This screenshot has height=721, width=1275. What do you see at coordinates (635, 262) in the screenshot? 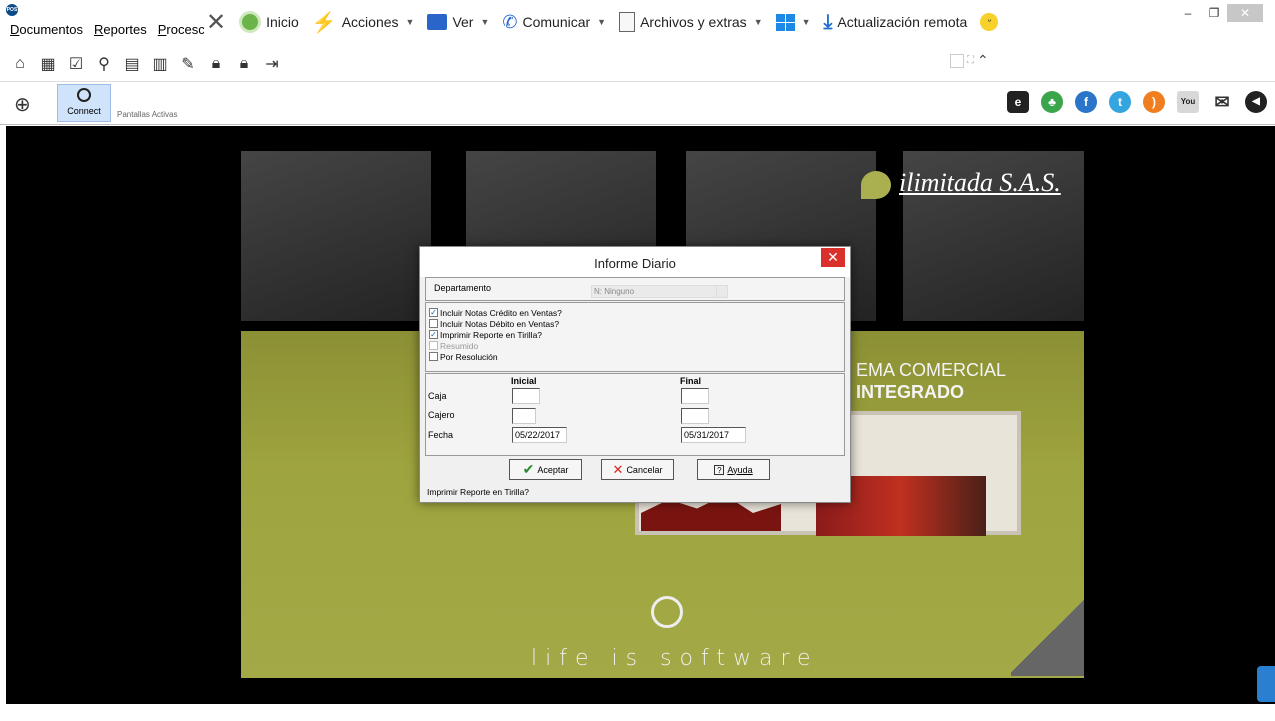
I see `dialog-title: Informe Diario` at bounding box center [635, 262].